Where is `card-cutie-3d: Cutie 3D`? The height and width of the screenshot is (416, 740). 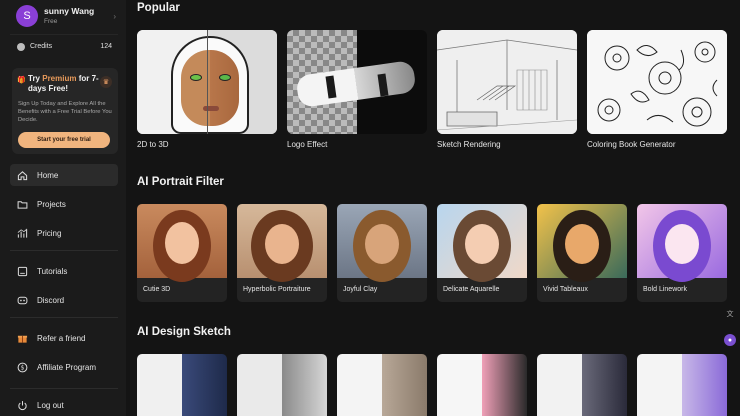 card-cutie-3d: Cutie 3D is located at coordinates (182, 253).